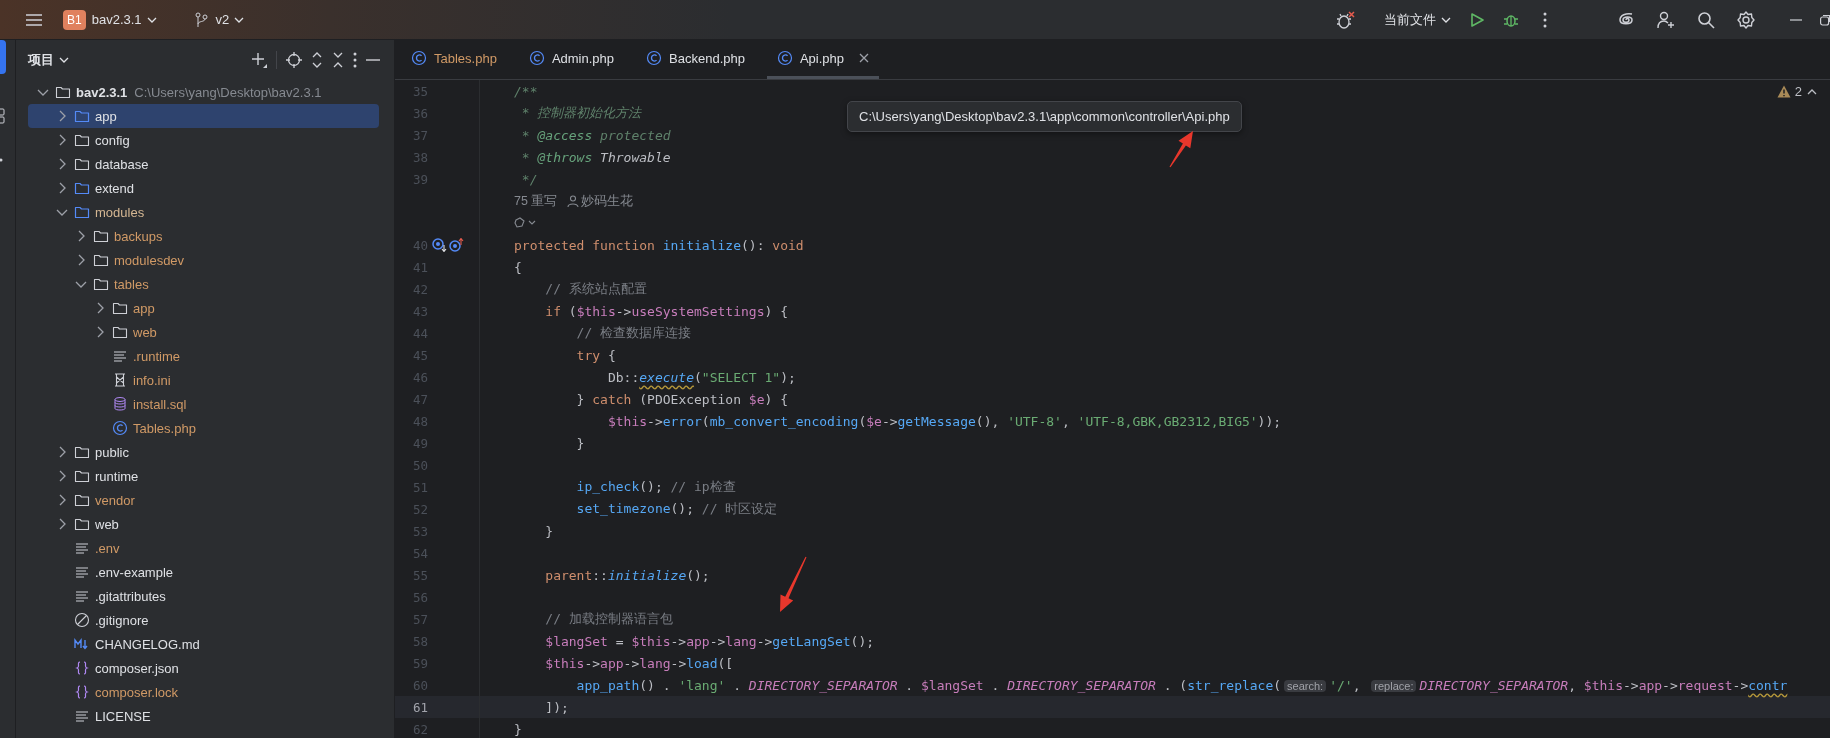 This screenshot has width=1830, height=738. I want to click on project-view-selector: 项目, so click(49, 60).